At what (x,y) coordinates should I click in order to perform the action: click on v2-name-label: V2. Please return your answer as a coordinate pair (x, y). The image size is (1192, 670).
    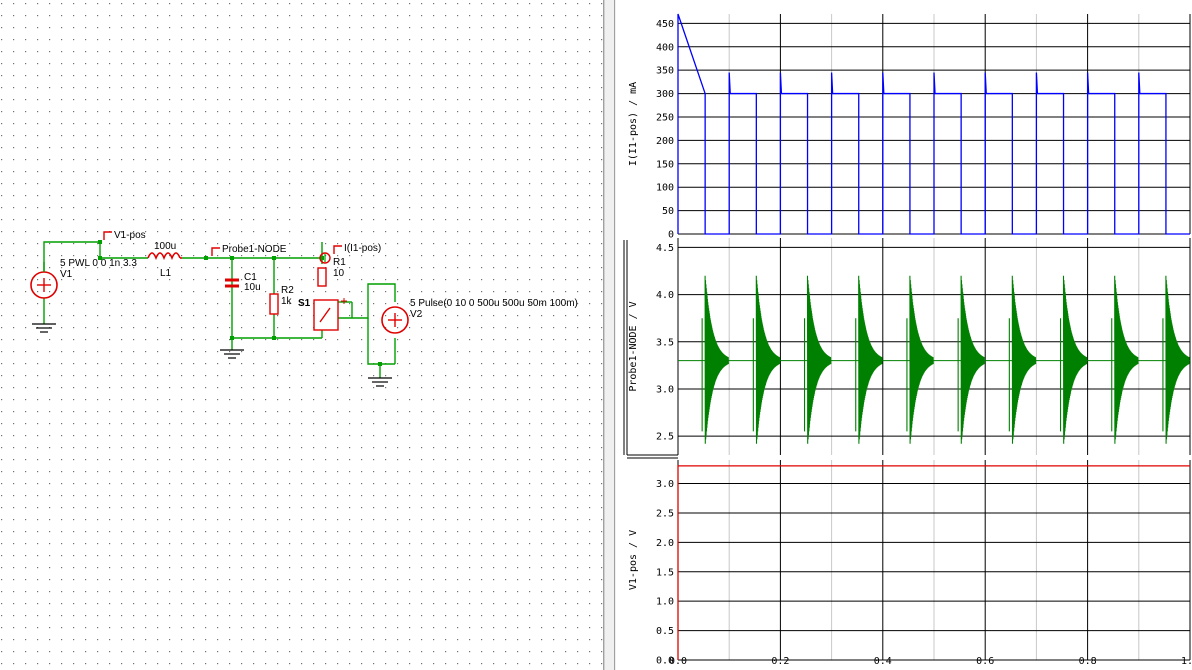
    Looking at the image, I should click on (416, 314).